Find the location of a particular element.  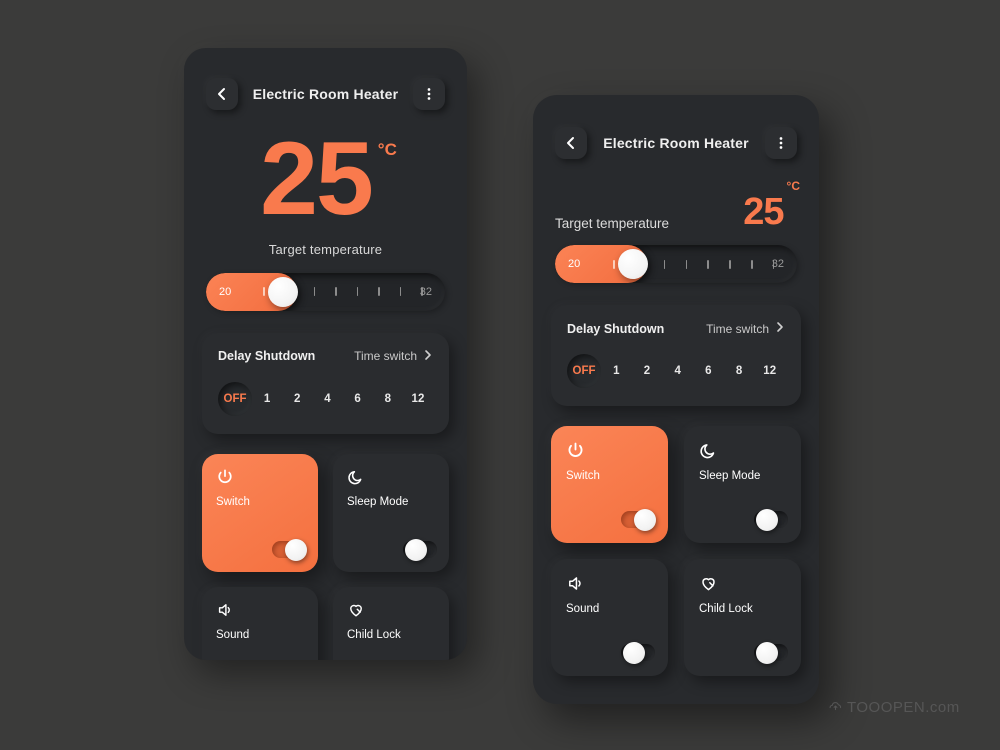

menu-button-right is located at coordinates (780, 143).